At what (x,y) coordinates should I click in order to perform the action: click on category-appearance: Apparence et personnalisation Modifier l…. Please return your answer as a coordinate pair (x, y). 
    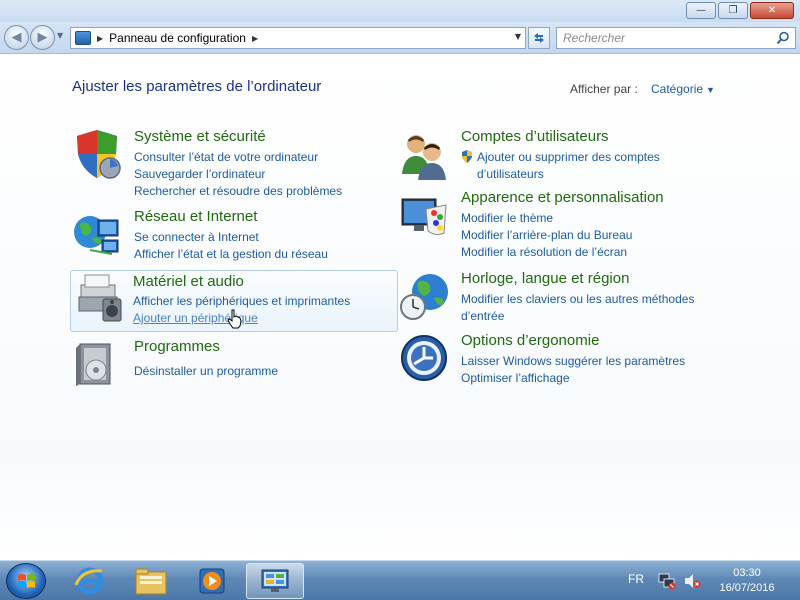
    Looking at the image, I should click on (560, 224).